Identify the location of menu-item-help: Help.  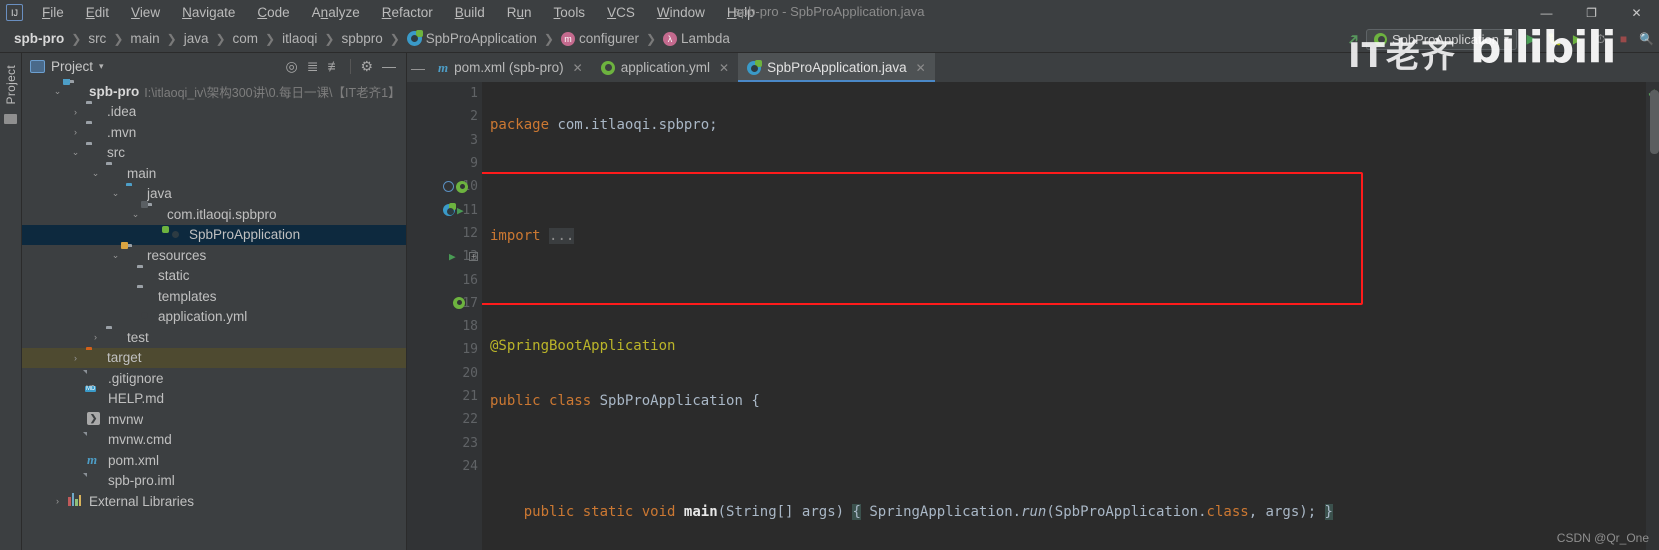
(741, 12).